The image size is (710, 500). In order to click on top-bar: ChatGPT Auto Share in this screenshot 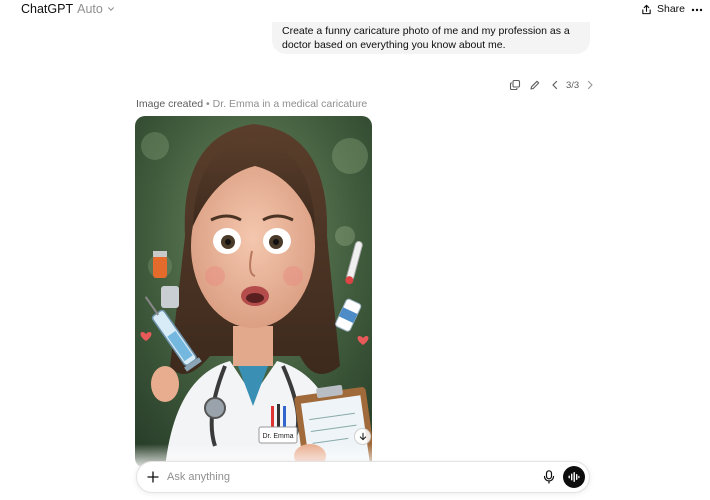, I will do `click(355, 11)`.